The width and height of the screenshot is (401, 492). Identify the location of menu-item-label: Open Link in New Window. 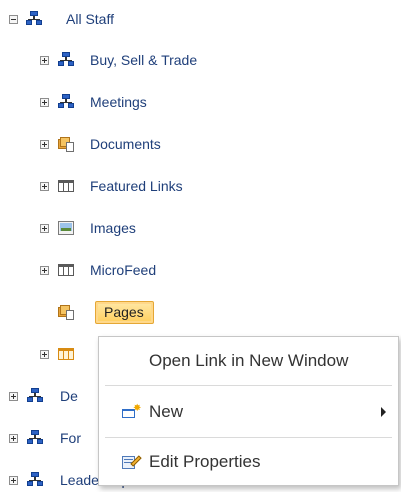
(249, 360).